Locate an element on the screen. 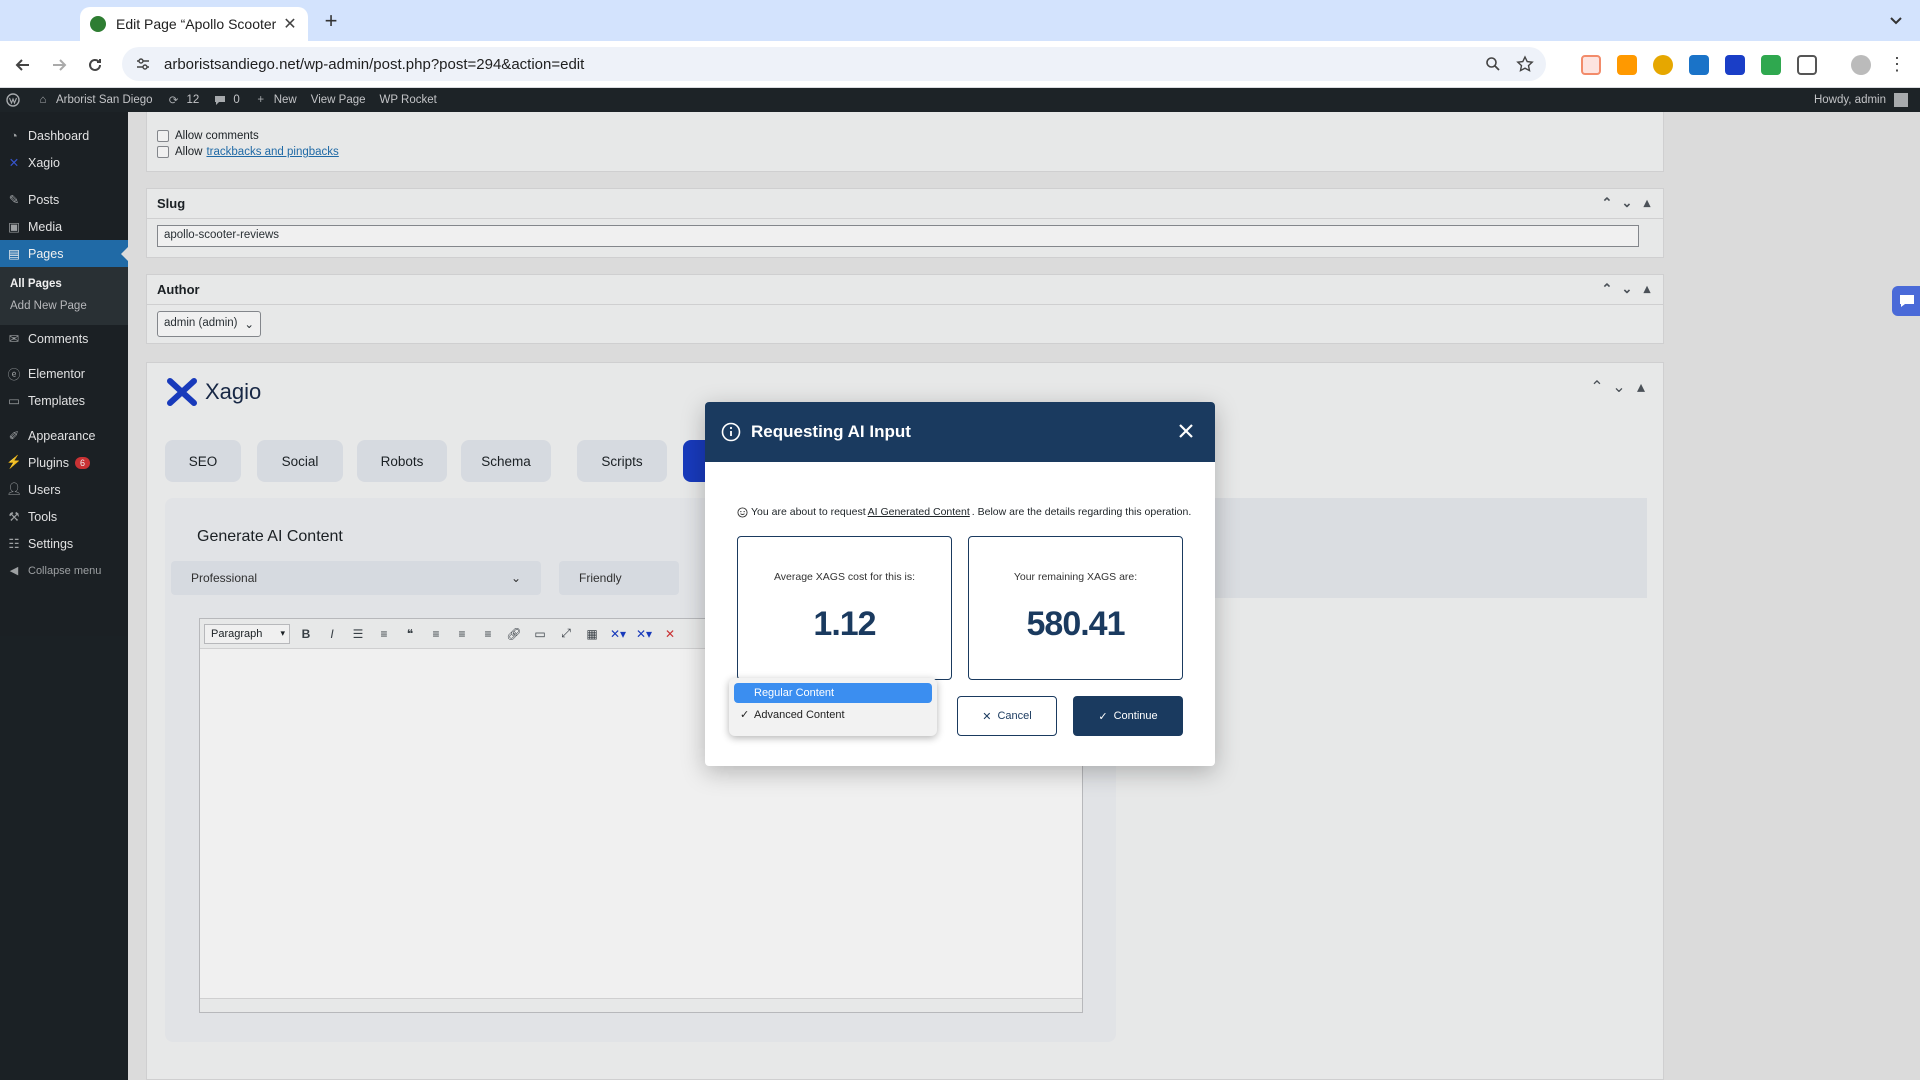  remaining-xags-card: Your remaining XAGS are: 580.41 is located at coordinates (1075, 608).